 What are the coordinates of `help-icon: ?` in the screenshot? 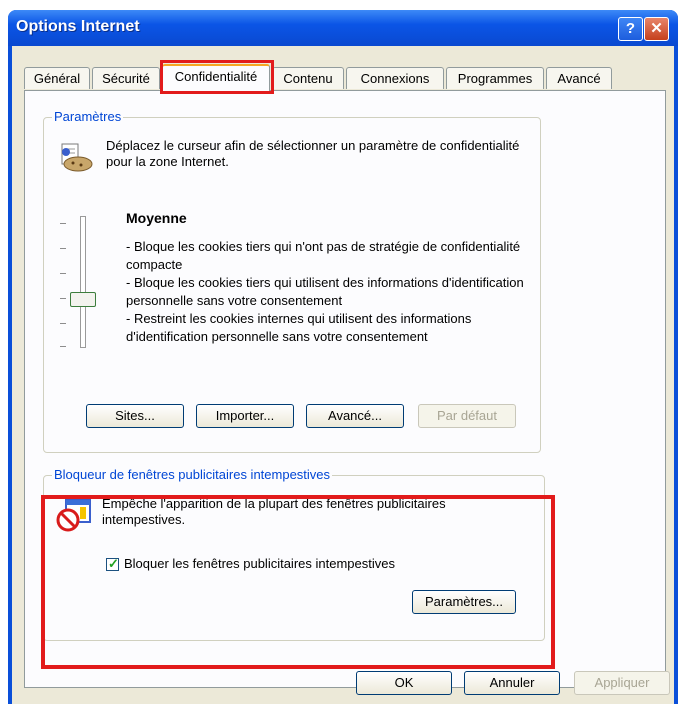 It's located at (630, 29).